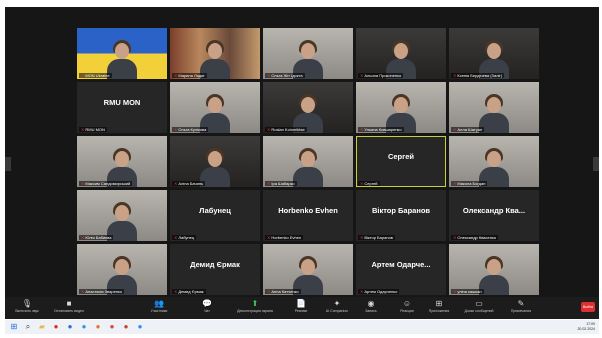 The width and height of the screenshot is (602, 338). Describe the element at coordinates (70, 327) in the screenshot. I see `app-icon-blue: ●` at that location.